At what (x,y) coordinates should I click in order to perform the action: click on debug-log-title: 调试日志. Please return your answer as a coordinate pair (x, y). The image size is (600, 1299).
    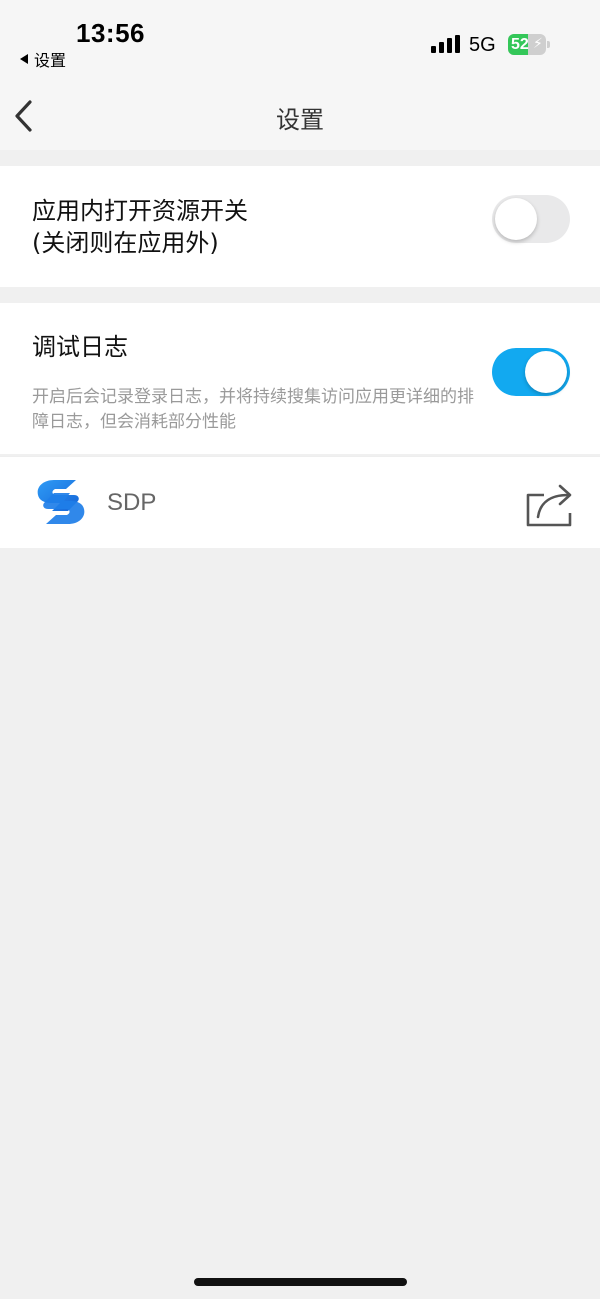
    Looking at the image, I should click on (80, 347).